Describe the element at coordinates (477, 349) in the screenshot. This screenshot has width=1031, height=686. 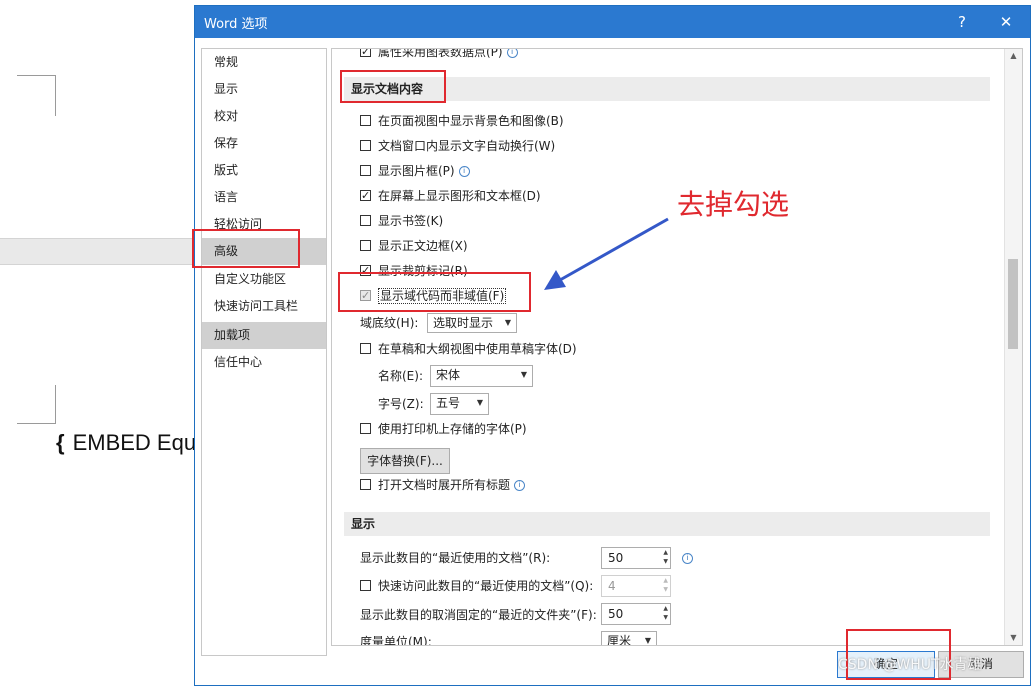
I see `option-label: 在草稿和大纲视图中使用草稿字体(D)` at that location.